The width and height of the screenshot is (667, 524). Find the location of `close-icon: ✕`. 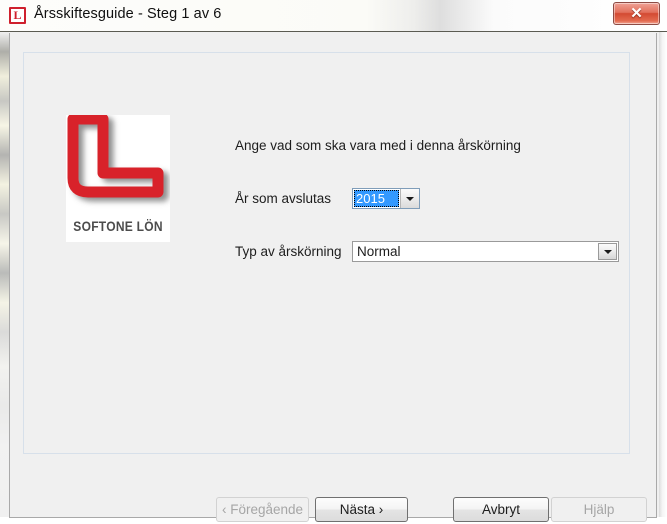

close-icon: ✕ is located at coordinates (636, 13).